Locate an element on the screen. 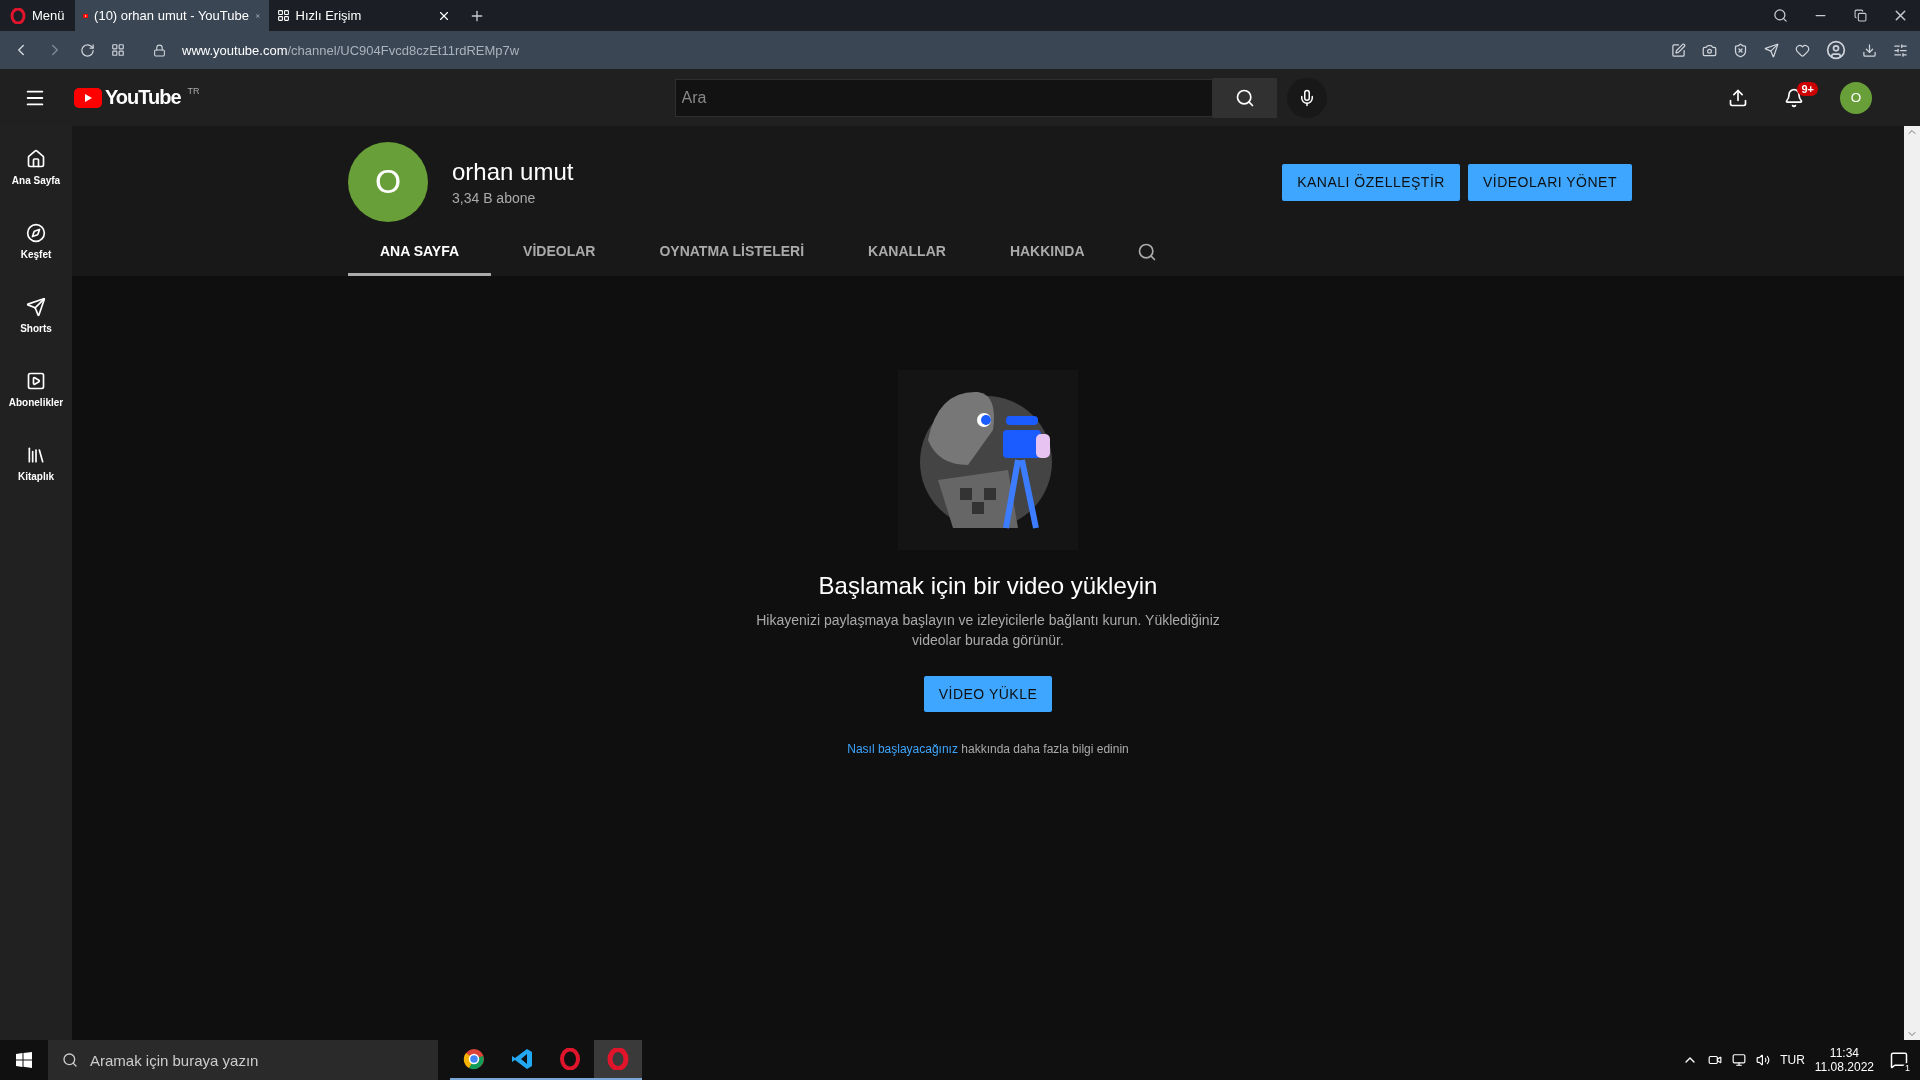 Image resolution: width=1920 pixels, height=1080 pixels. notification-badge: 9+ is located at coordinates (1807, 88).